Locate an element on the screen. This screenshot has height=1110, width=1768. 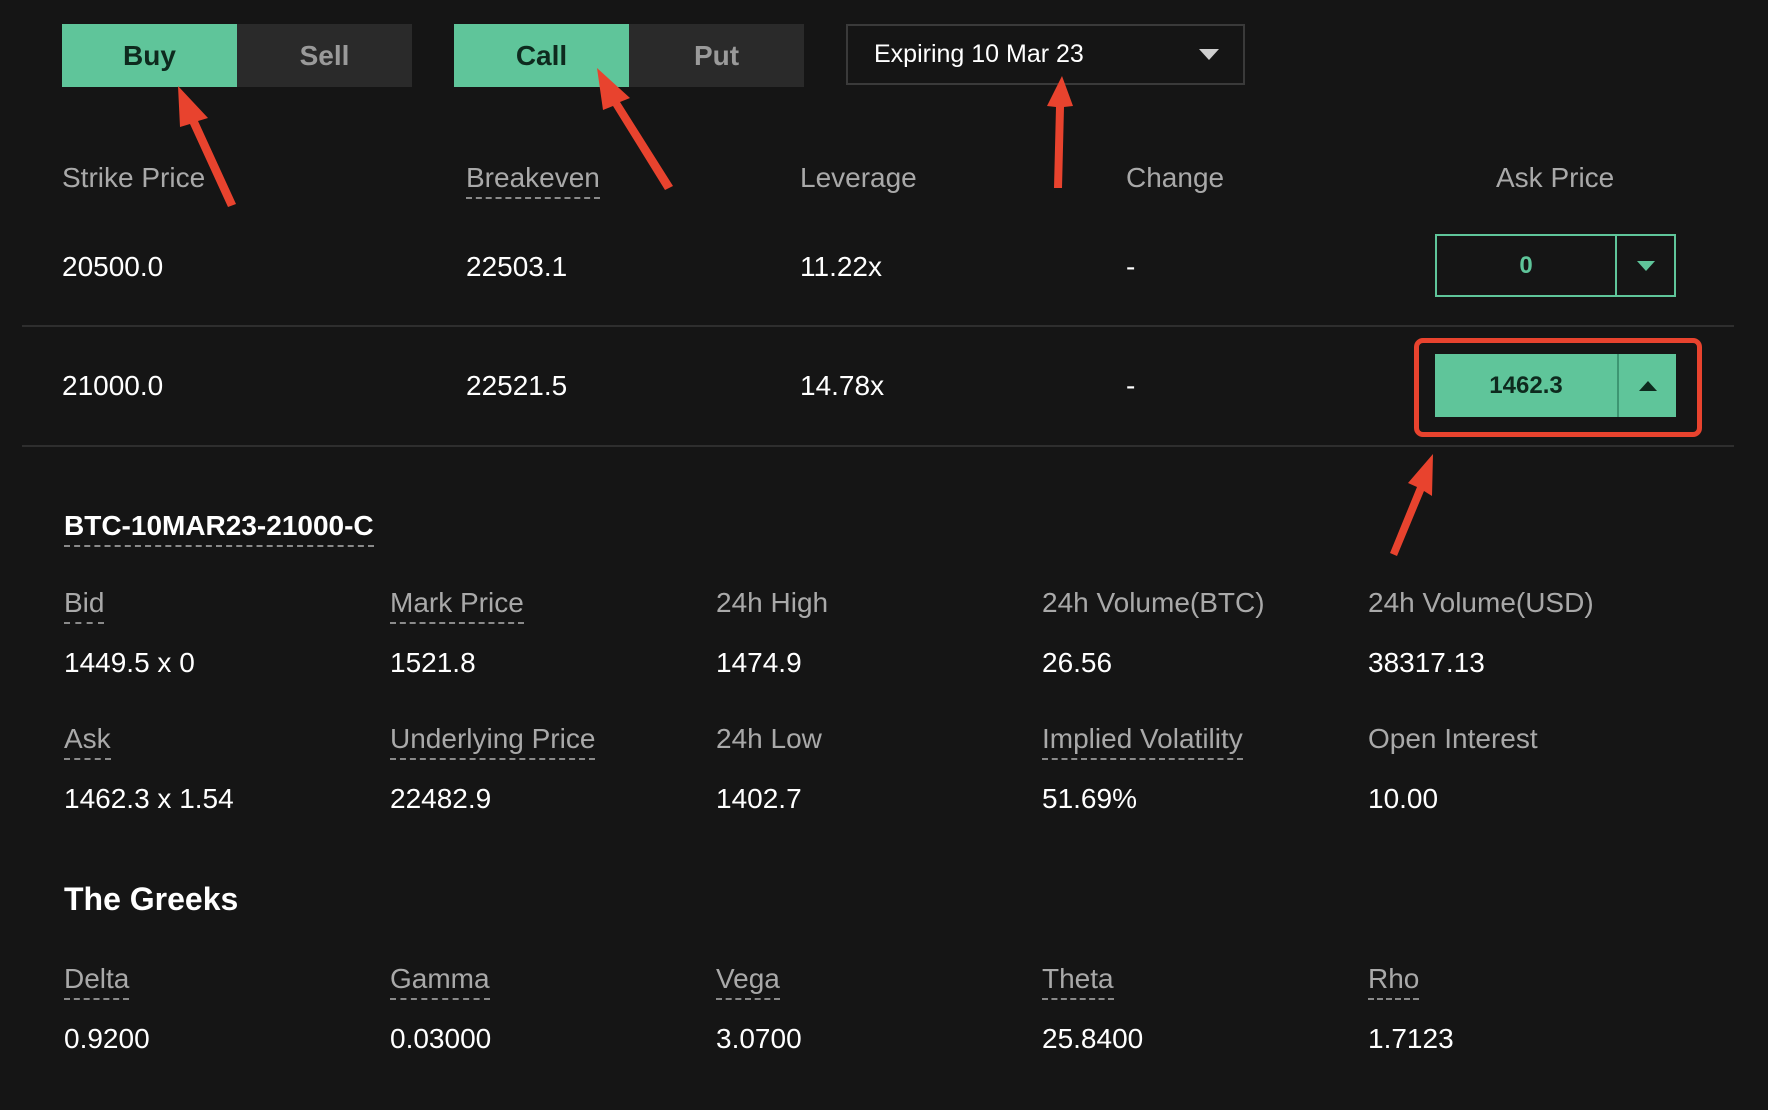
header-leverage: Leverage is located at coordinates (858, 177).